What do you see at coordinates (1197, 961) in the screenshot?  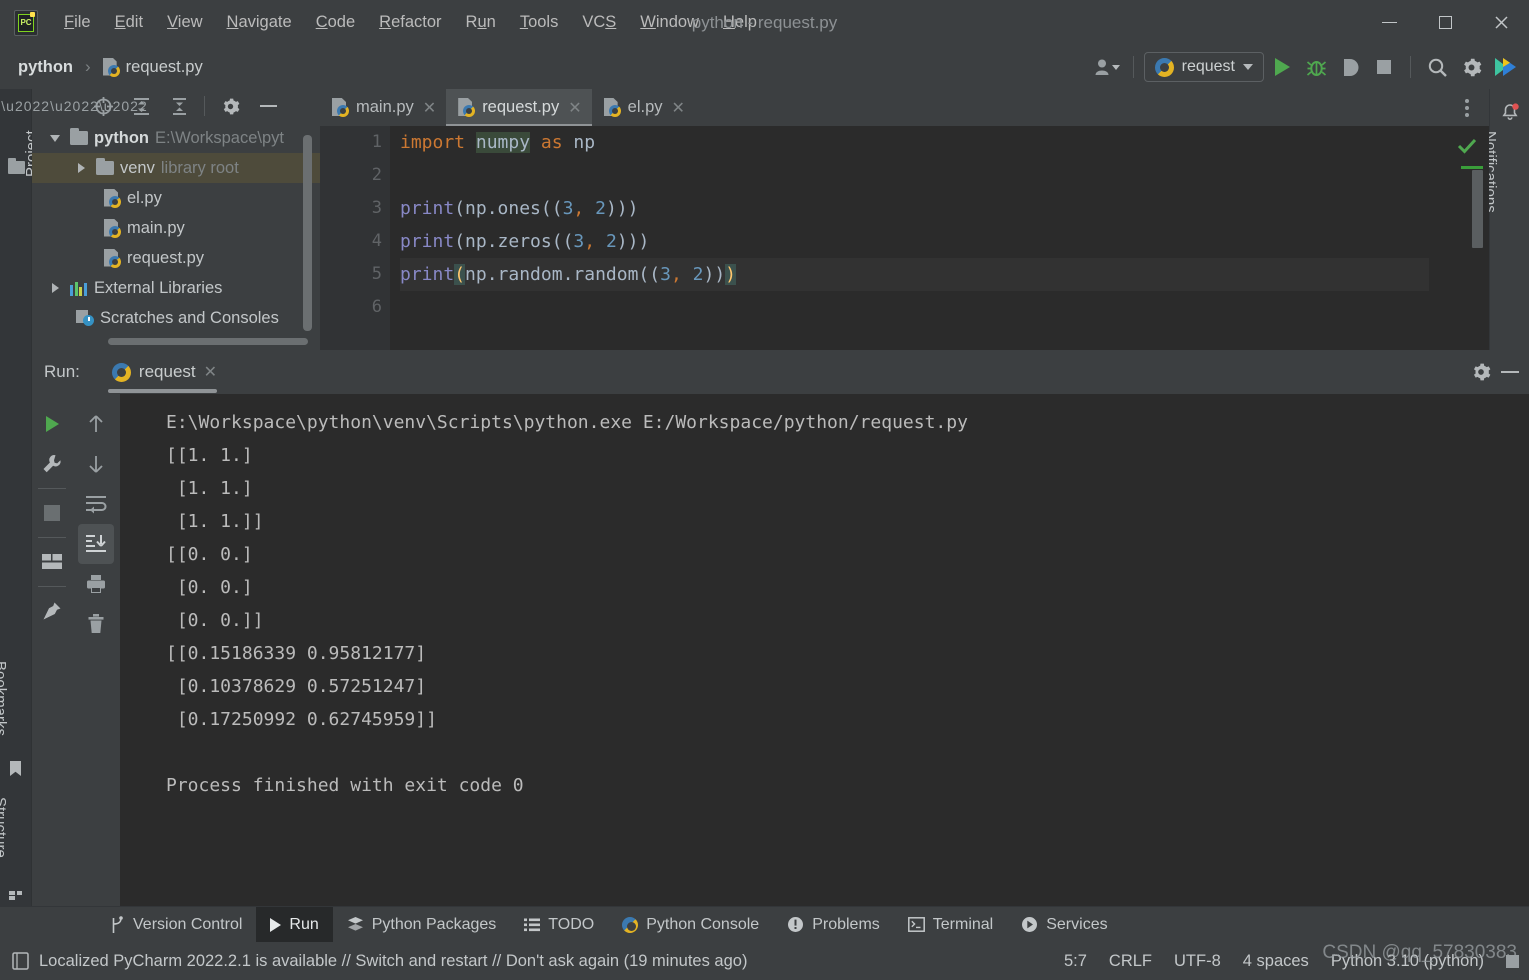 I see `file-encoding: UTF-8` at bounding box center [1197, 961].